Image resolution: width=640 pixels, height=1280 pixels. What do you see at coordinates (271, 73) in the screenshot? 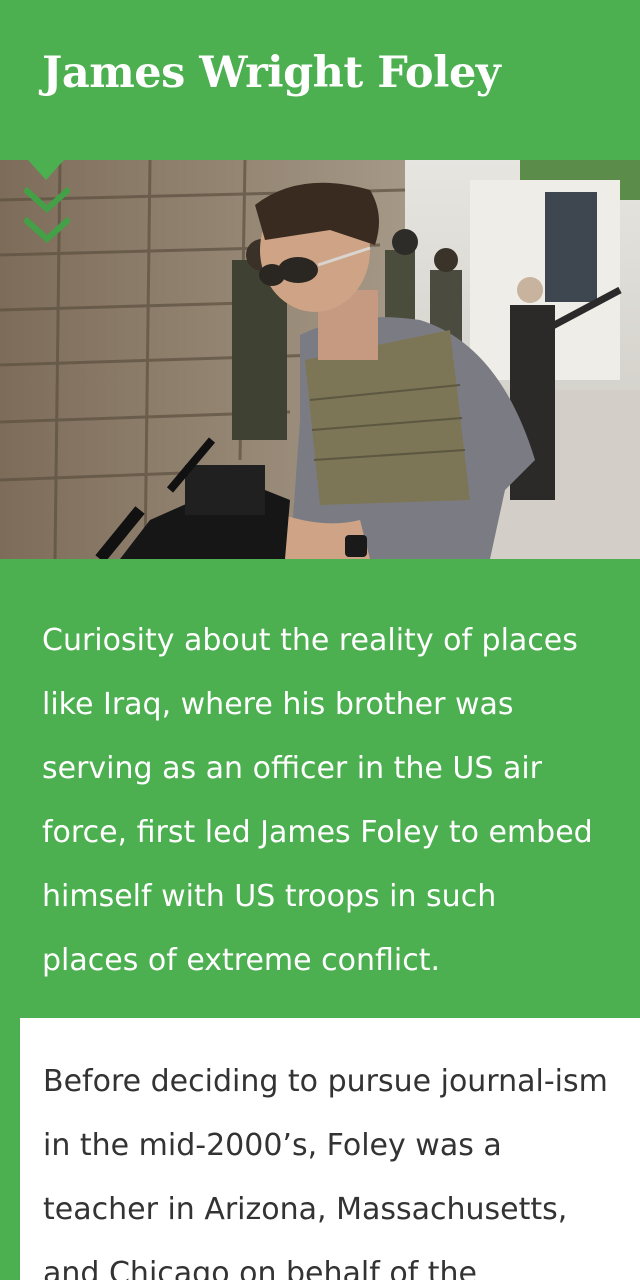
I see `article-title: James Wright Foley` at bounding box center [271, 73].